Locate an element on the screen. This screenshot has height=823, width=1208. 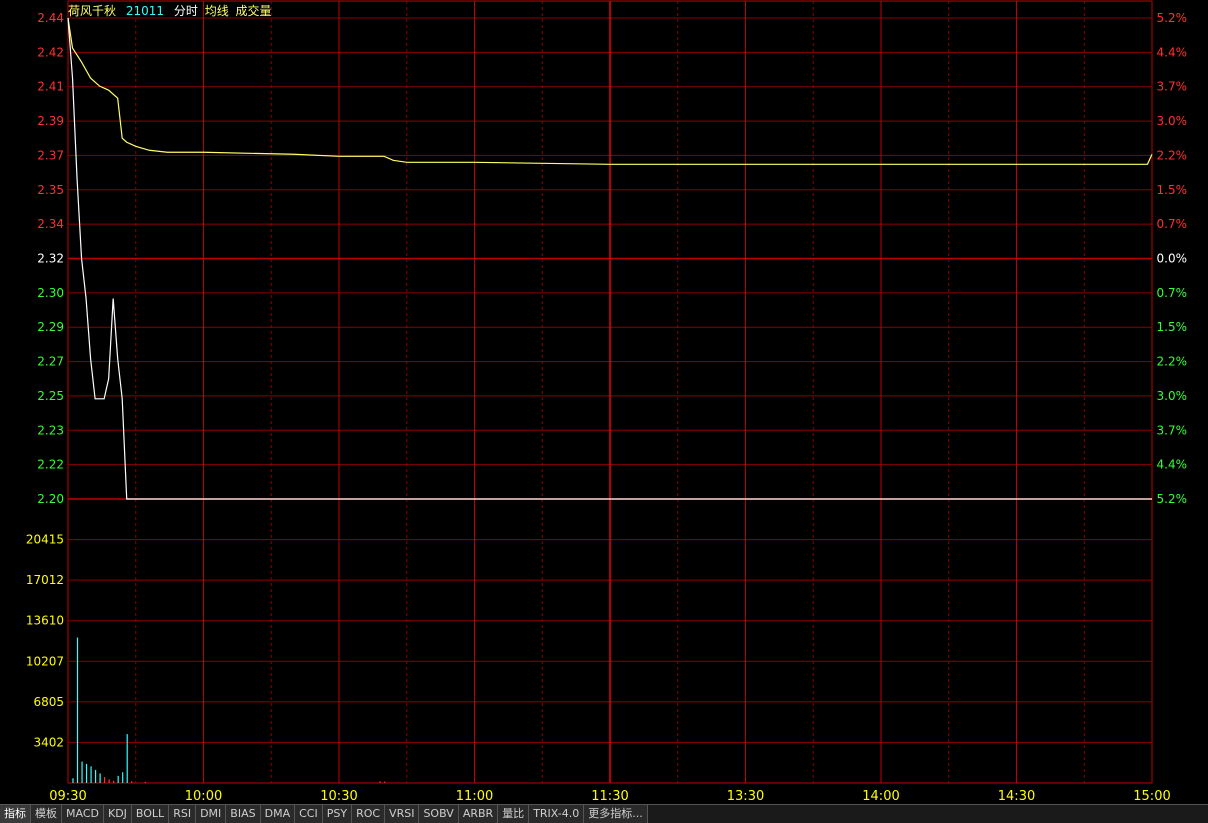
price-tick-label: 2.27 is located at coordinates (50, 362).